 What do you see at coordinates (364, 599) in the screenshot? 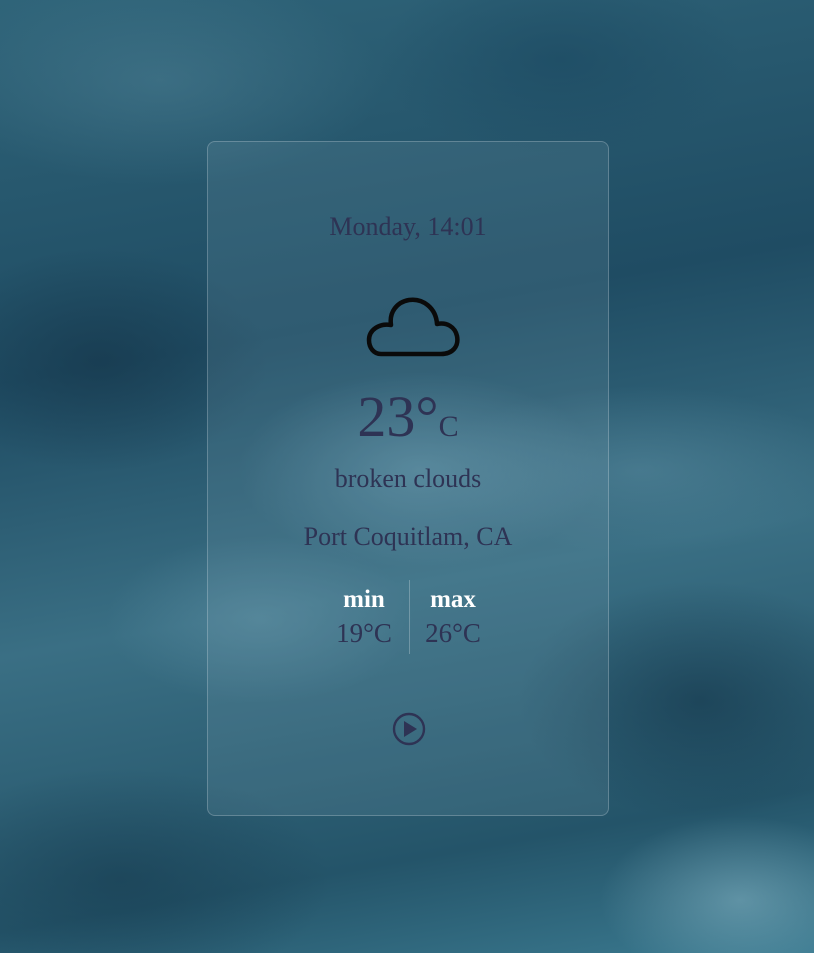
I see `min-label: min` at bounding box center [364, 599].